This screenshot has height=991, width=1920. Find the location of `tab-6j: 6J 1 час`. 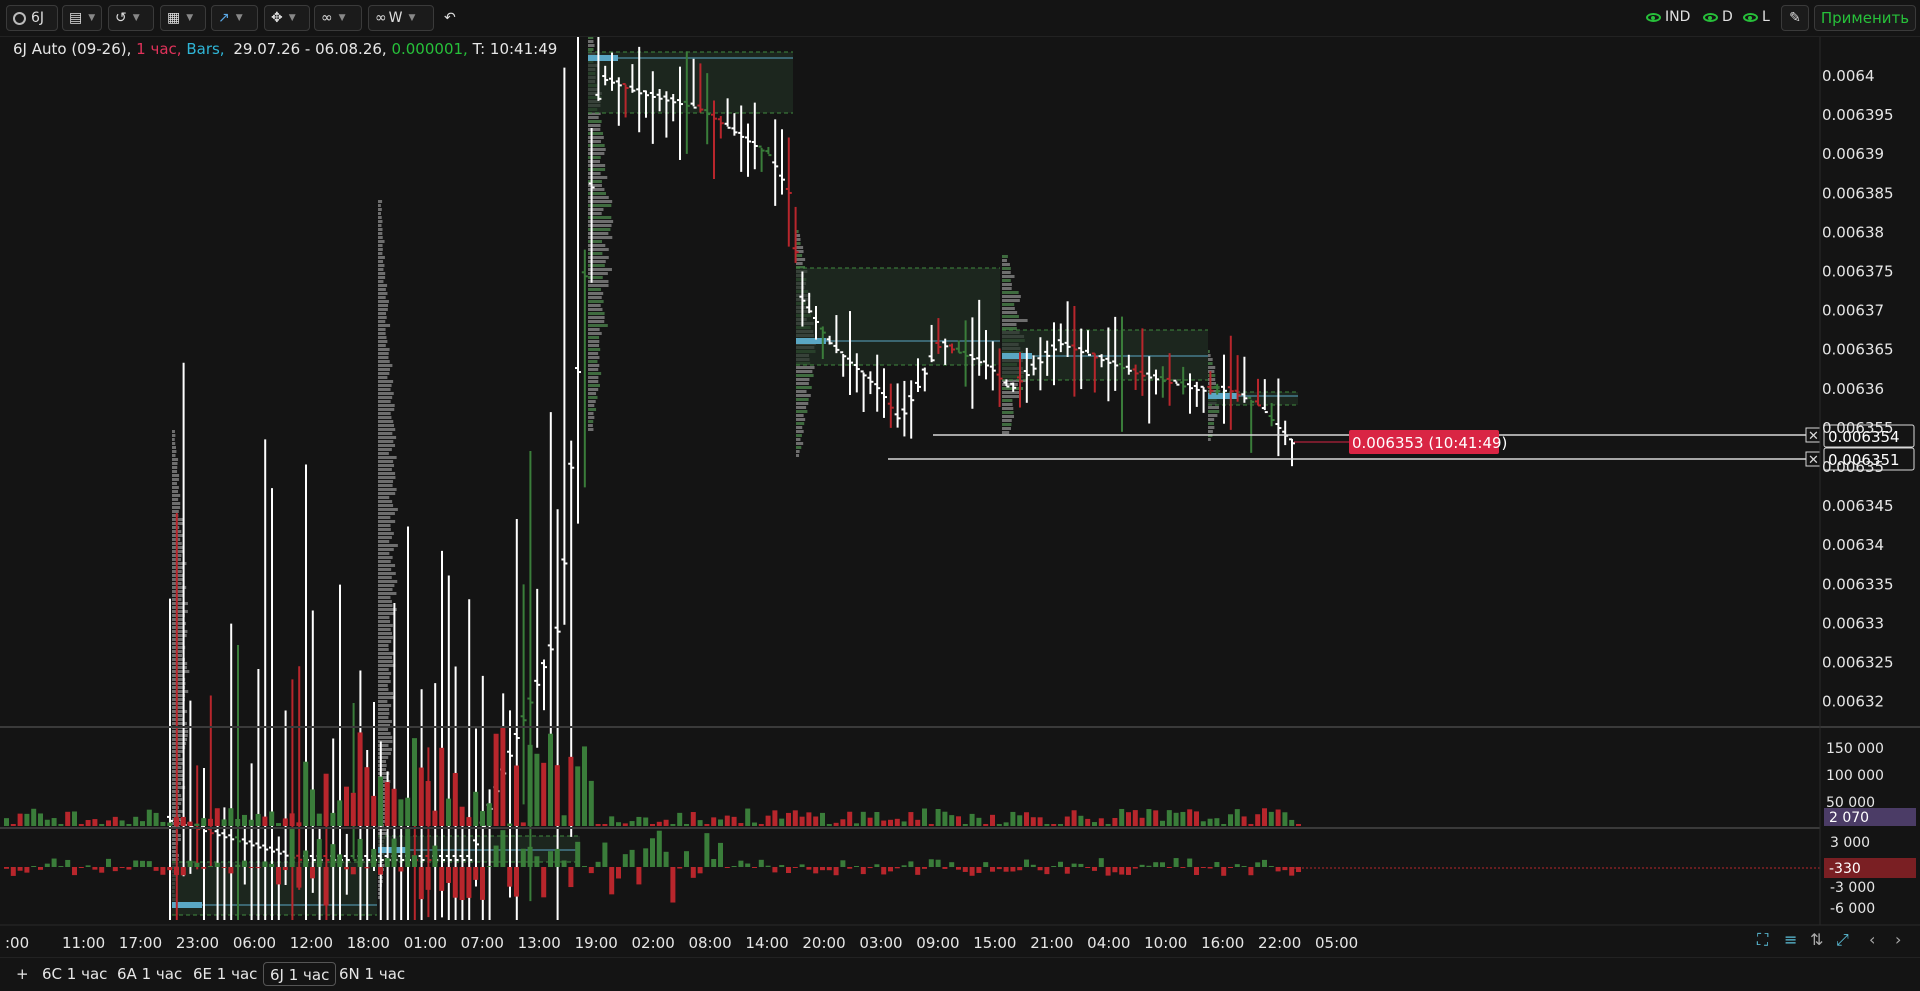

tab-6j: 6J 1 час is located at coordinates (300, 974).